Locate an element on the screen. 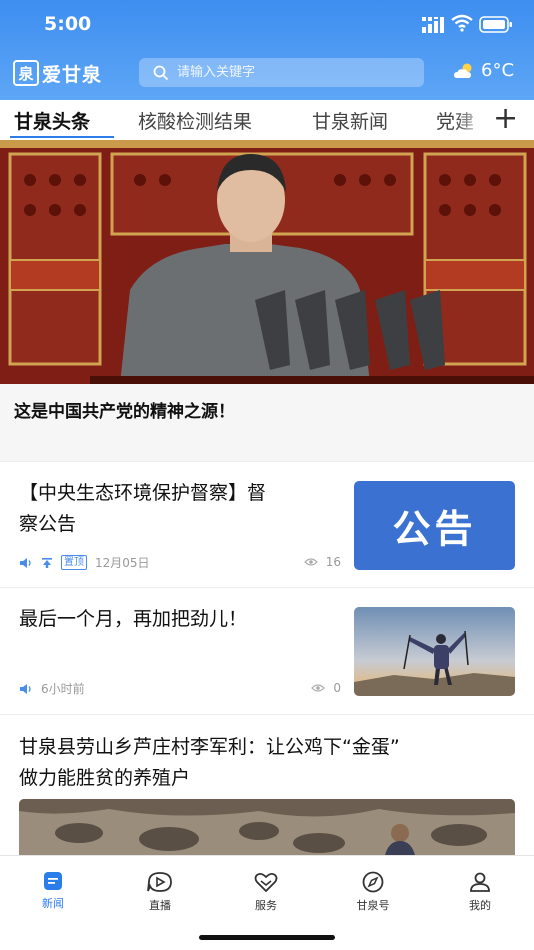 Image resolution: width=534 pixels, height=950 pixels. news-title-line: 【中央生态环境保护督察】督 is located at coordinates (143, 493).